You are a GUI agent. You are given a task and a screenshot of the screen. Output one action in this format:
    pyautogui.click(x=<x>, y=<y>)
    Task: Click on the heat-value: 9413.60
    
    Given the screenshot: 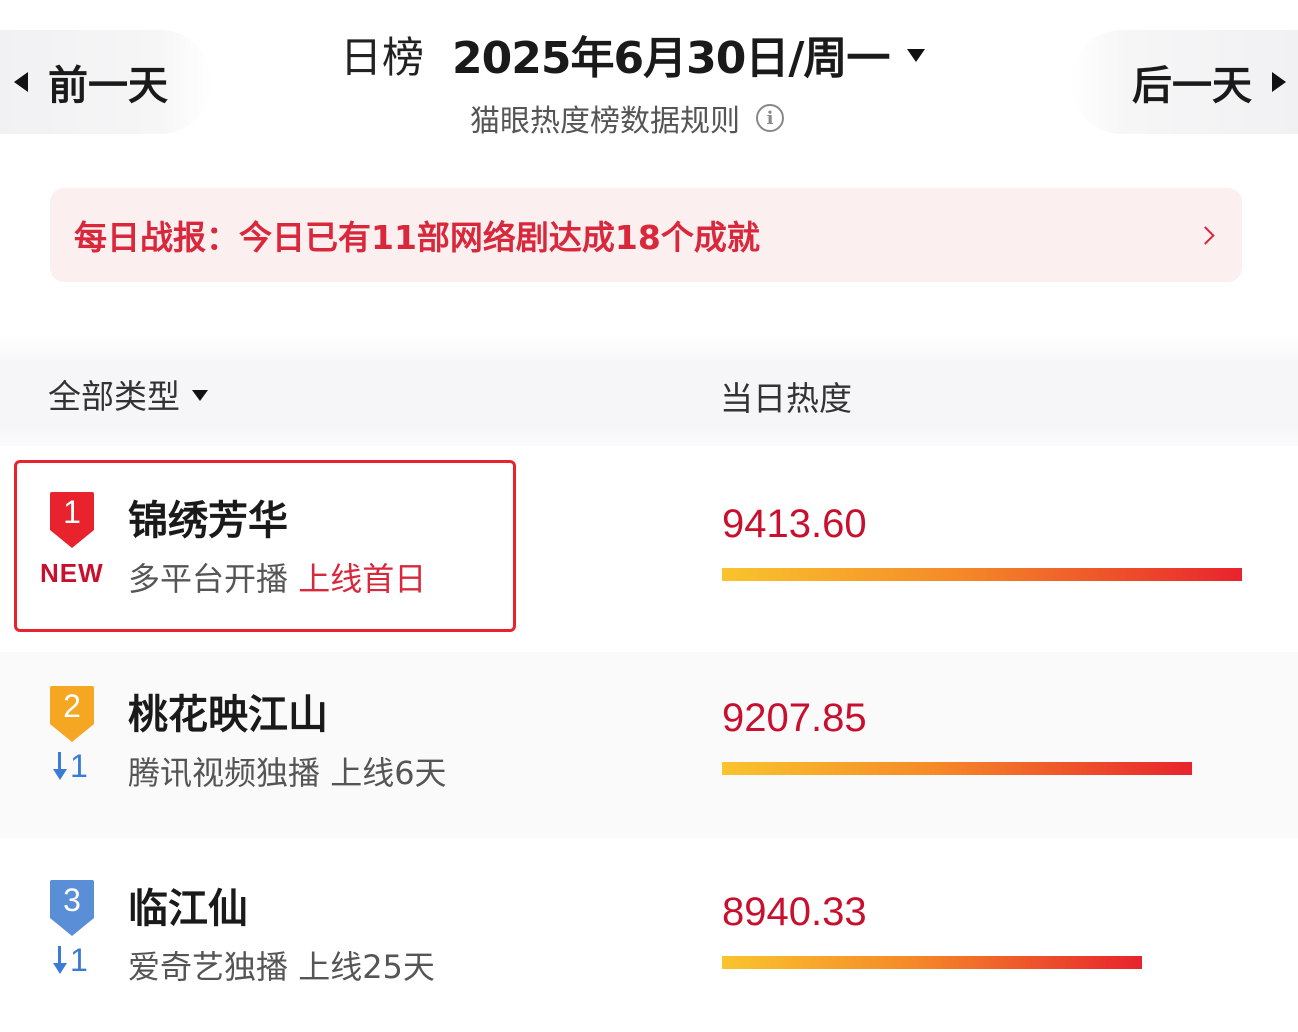 What is the action you would take?
    pyautogui.click(x=794, y=524)
    